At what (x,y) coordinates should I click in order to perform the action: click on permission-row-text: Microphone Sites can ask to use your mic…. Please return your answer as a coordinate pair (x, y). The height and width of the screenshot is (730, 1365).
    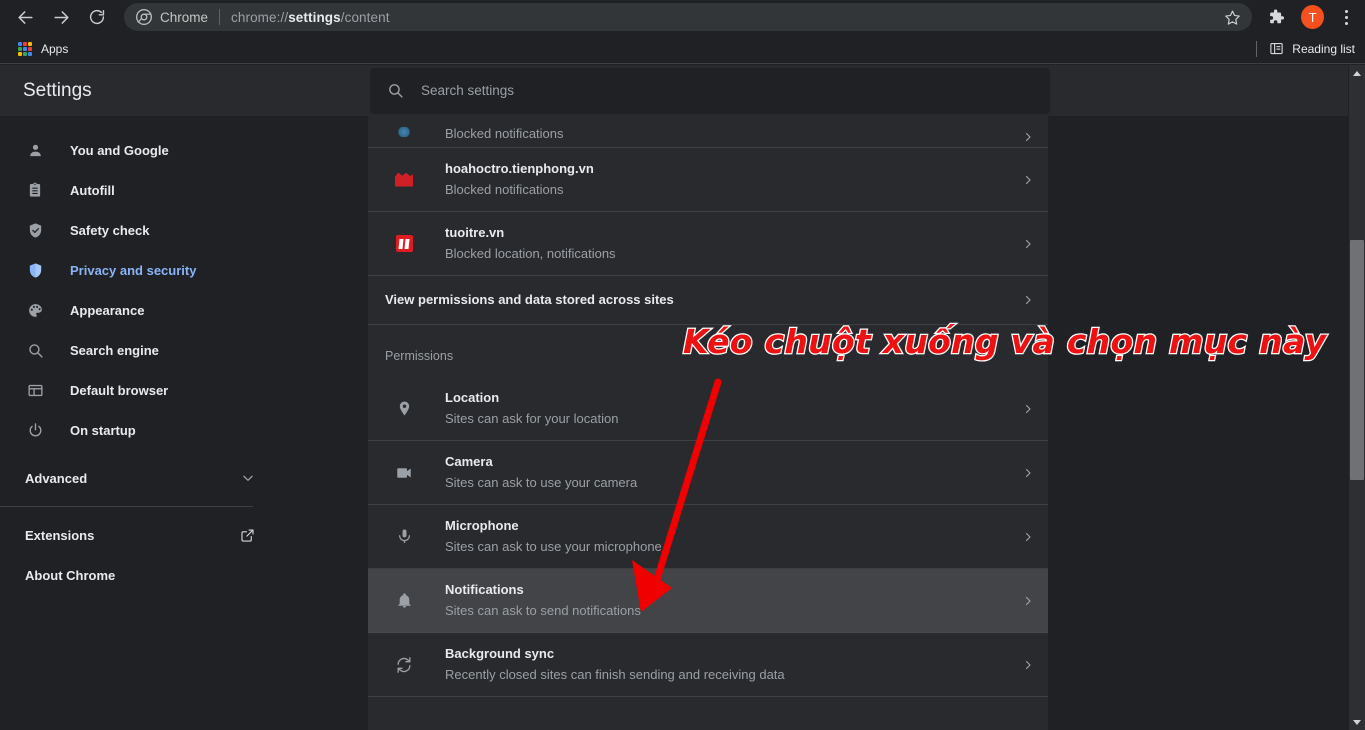
    Looking at the image, I should click on (733, 536).